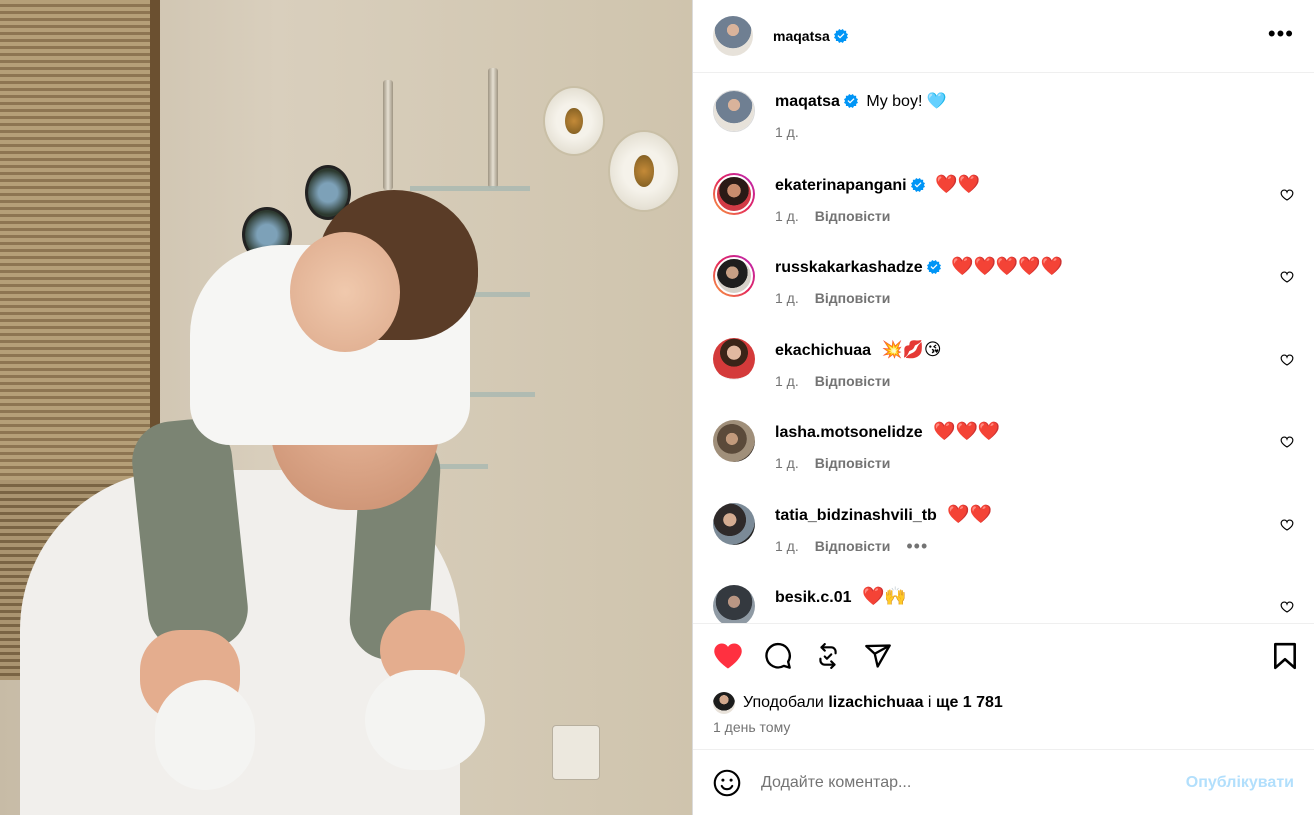  Describe the element at coordinates (841, 185) in the screenshot. I see `commenter-username: ekaterinapangani` at that location.